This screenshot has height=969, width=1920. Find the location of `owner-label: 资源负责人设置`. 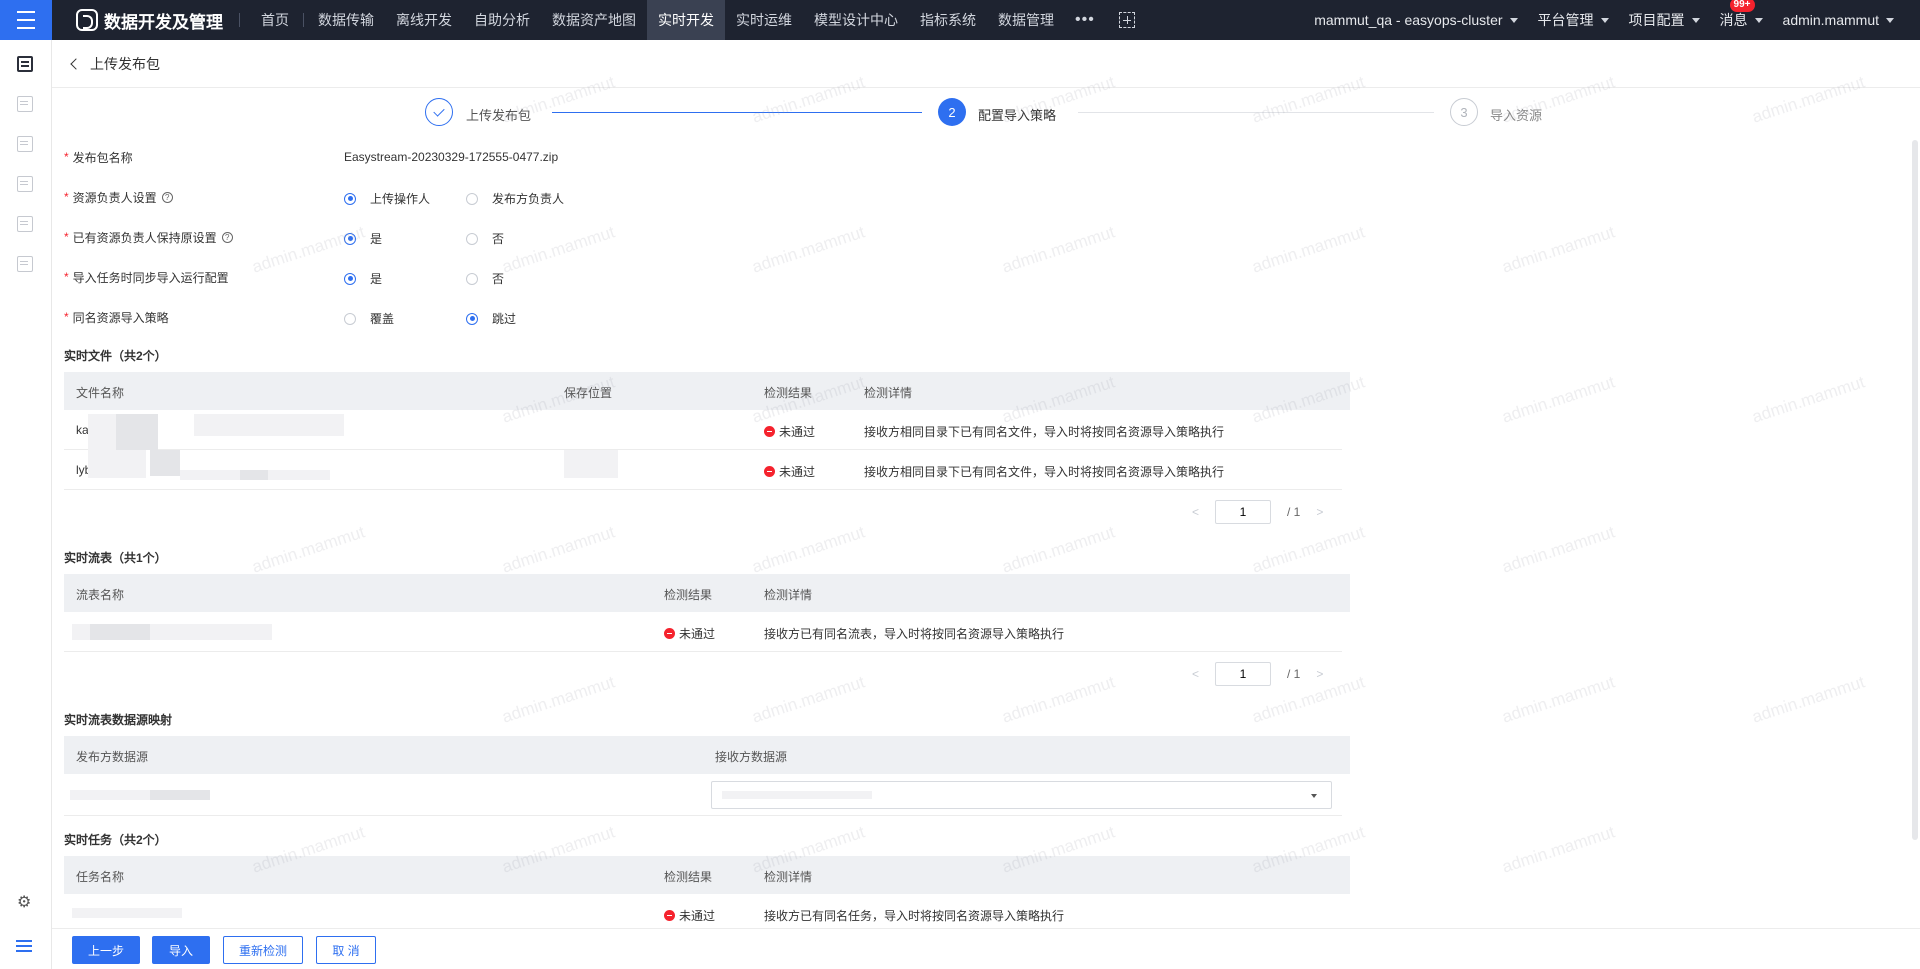

owner-label: 资源负责人设置 is located at coordinates (114, 197).